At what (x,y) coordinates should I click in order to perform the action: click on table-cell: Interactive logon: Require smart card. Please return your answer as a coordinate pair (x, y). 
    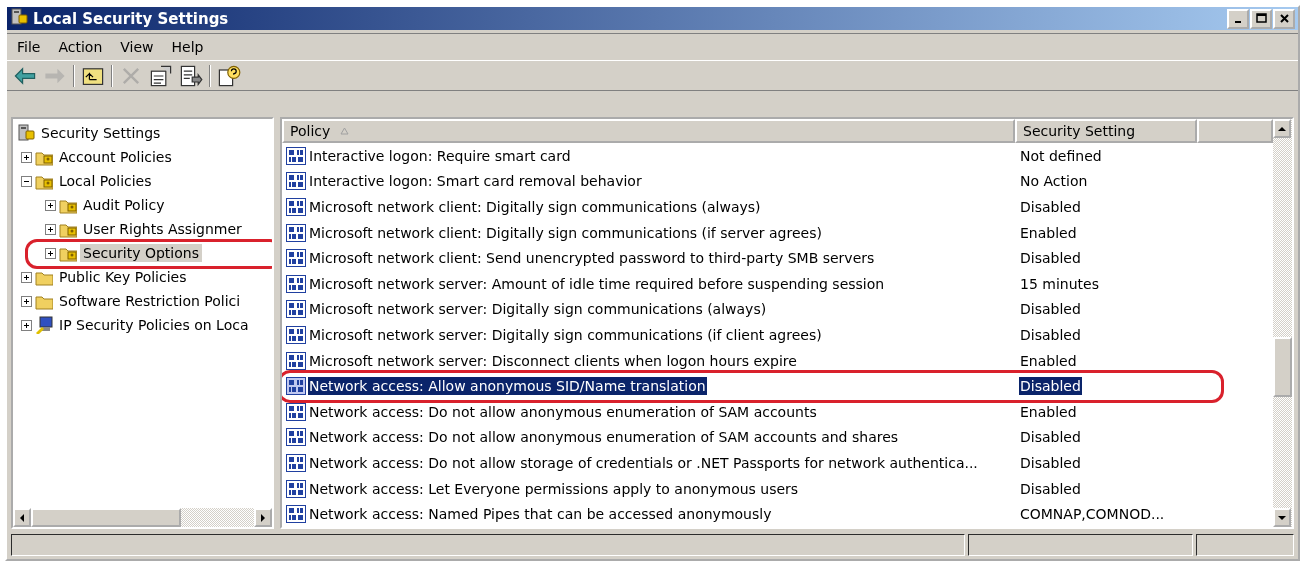
    Looking at the image, I should click on (440, 155).